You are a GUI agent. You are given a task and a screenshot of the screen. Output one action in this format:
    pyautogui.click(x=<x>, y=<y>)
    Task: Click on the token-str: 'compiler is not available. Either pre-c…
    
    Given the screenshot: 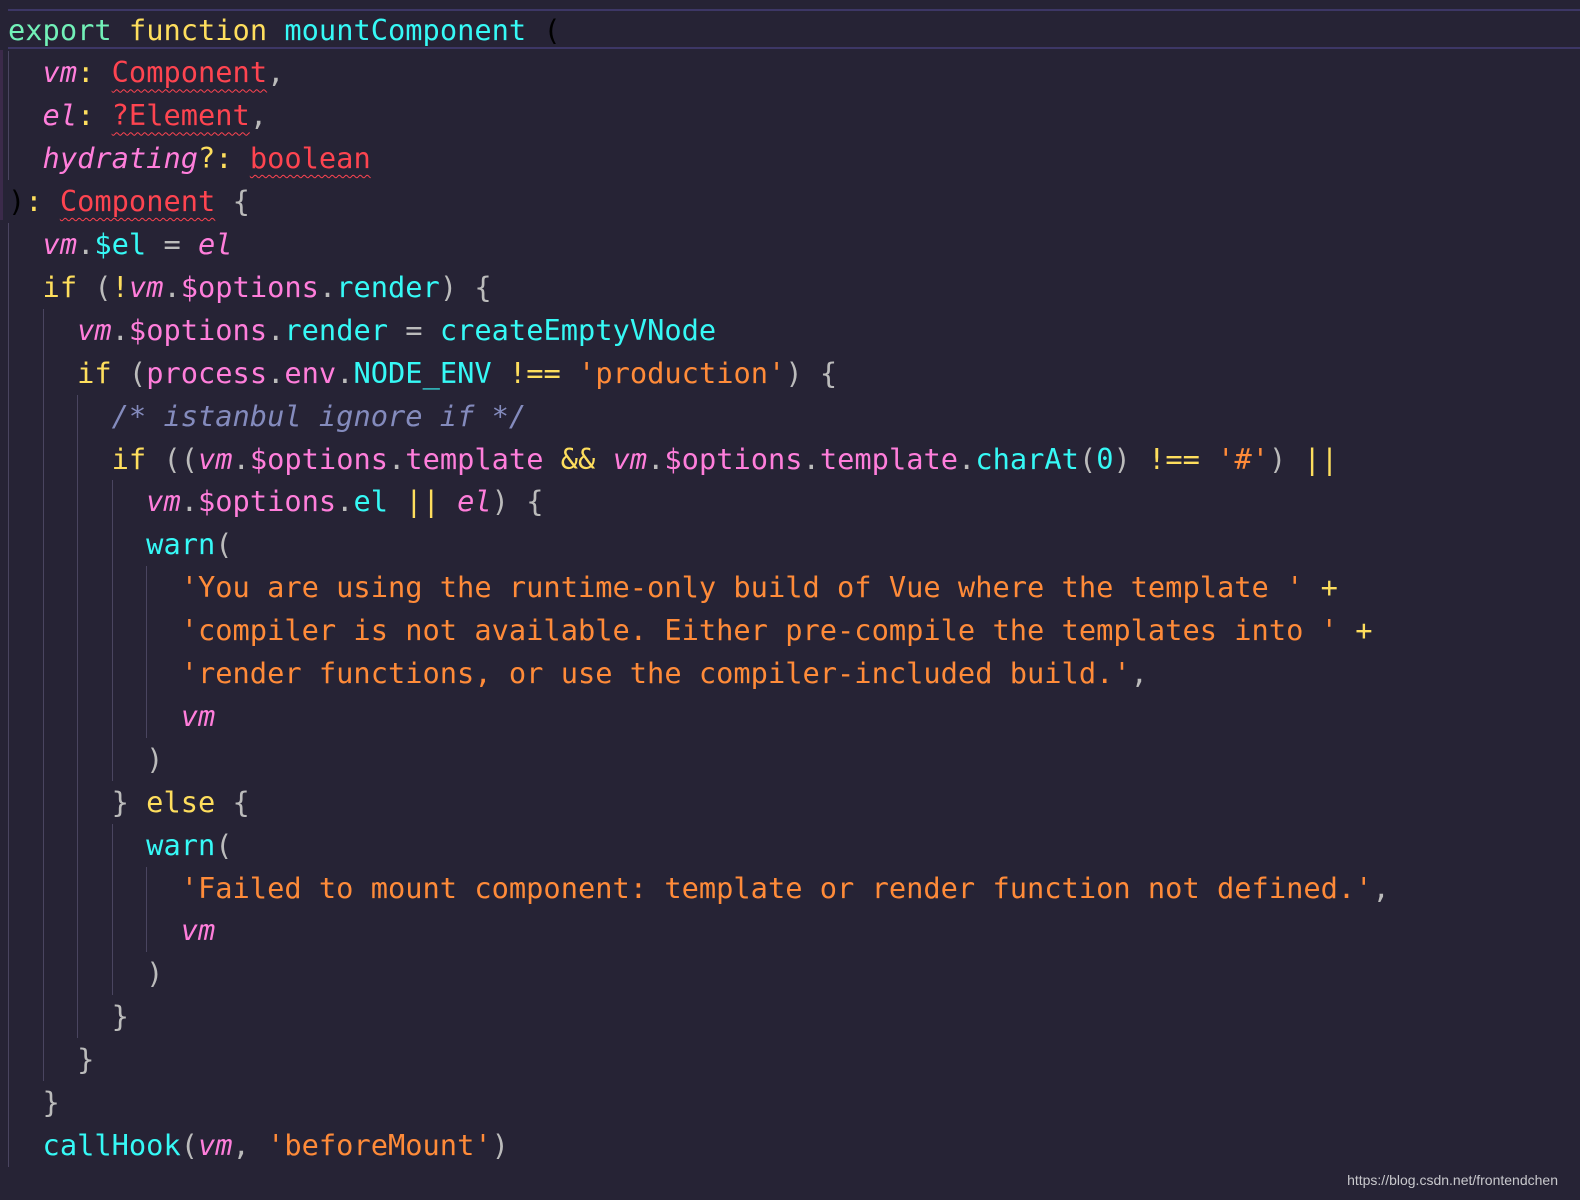 What is the action you would take?
    pyautogui.click(x=759, y=630)
    